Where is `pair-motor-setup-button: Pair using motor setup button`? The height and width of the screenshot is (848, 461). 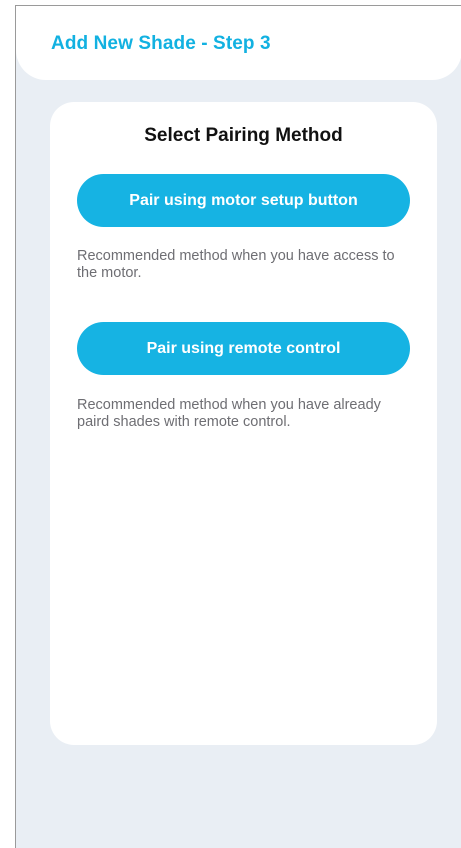 pair-motor-setup-button: Pair using motor setup button is located at coordinates (243, 200).